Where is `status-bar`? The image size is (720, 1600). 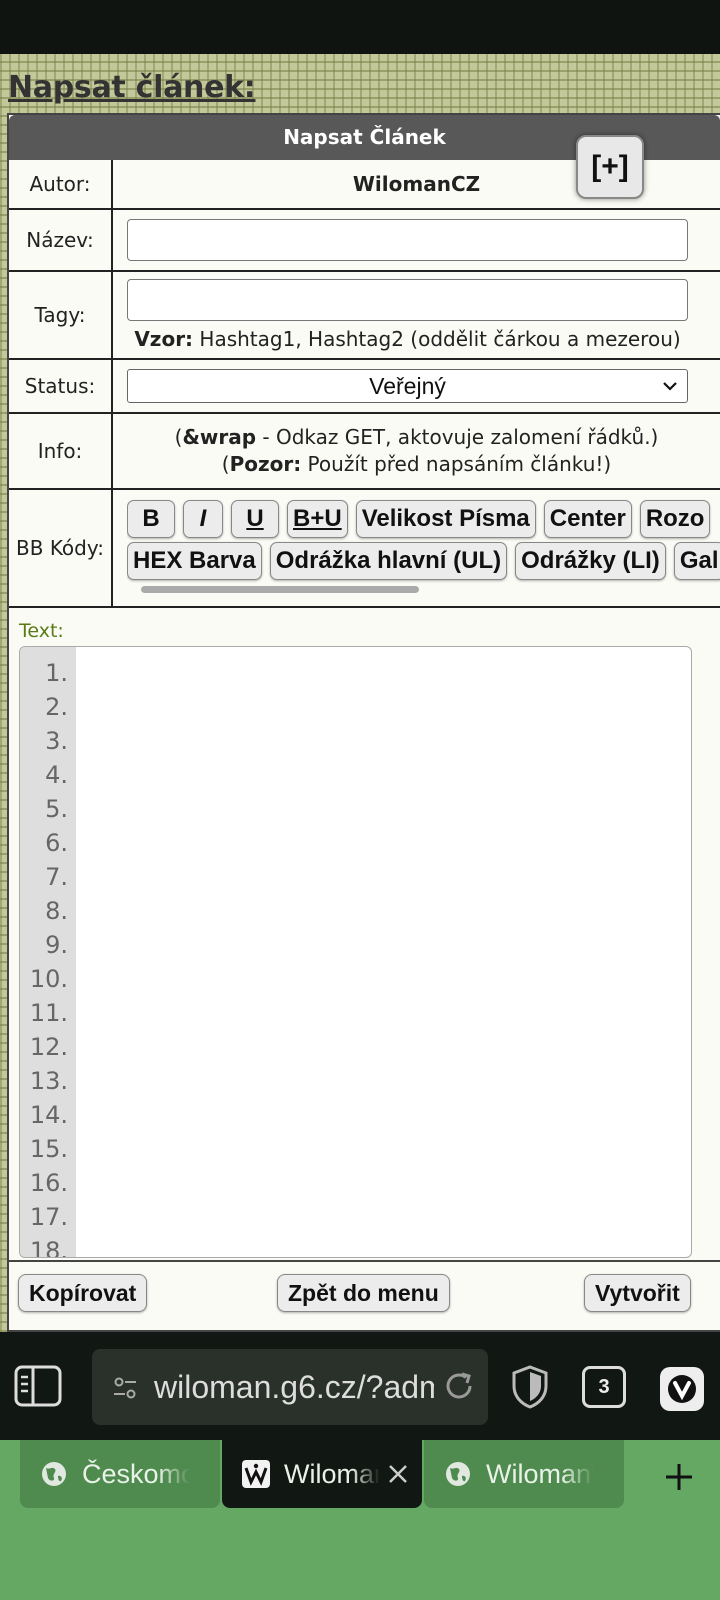 status-bar is located at coordinates (360, 27).